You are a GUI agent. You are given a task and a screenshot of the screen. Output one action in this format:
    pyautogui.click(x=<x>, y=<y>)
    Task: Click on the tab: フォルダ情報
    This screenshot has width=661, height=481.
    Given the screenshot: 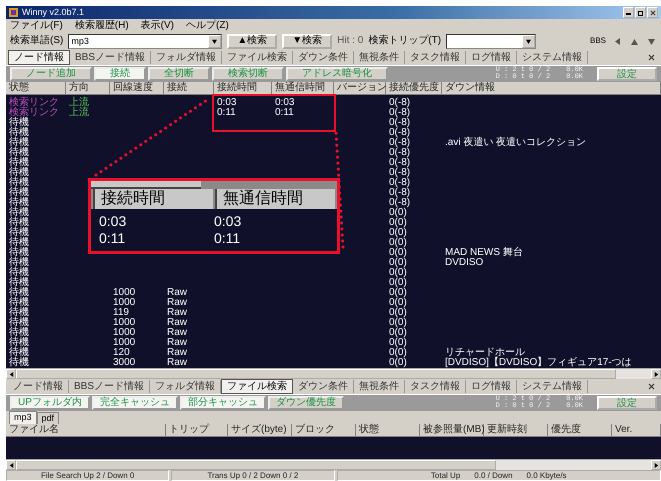 What is the action you would take?
    pyautogui.click(x=186, y=57)
    